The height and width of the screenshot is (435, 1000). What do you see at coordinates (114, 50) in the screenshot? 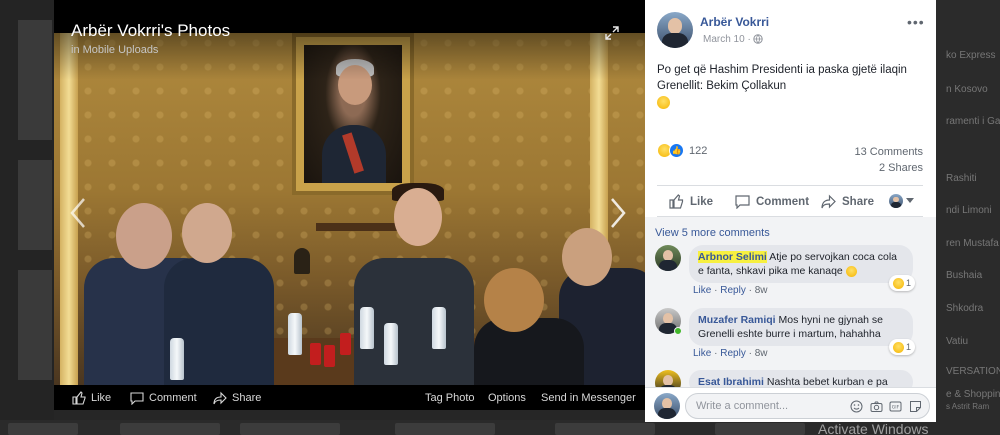
I see `album-subtitle: in Mobile Uploads` at bounding box center [114, 50].